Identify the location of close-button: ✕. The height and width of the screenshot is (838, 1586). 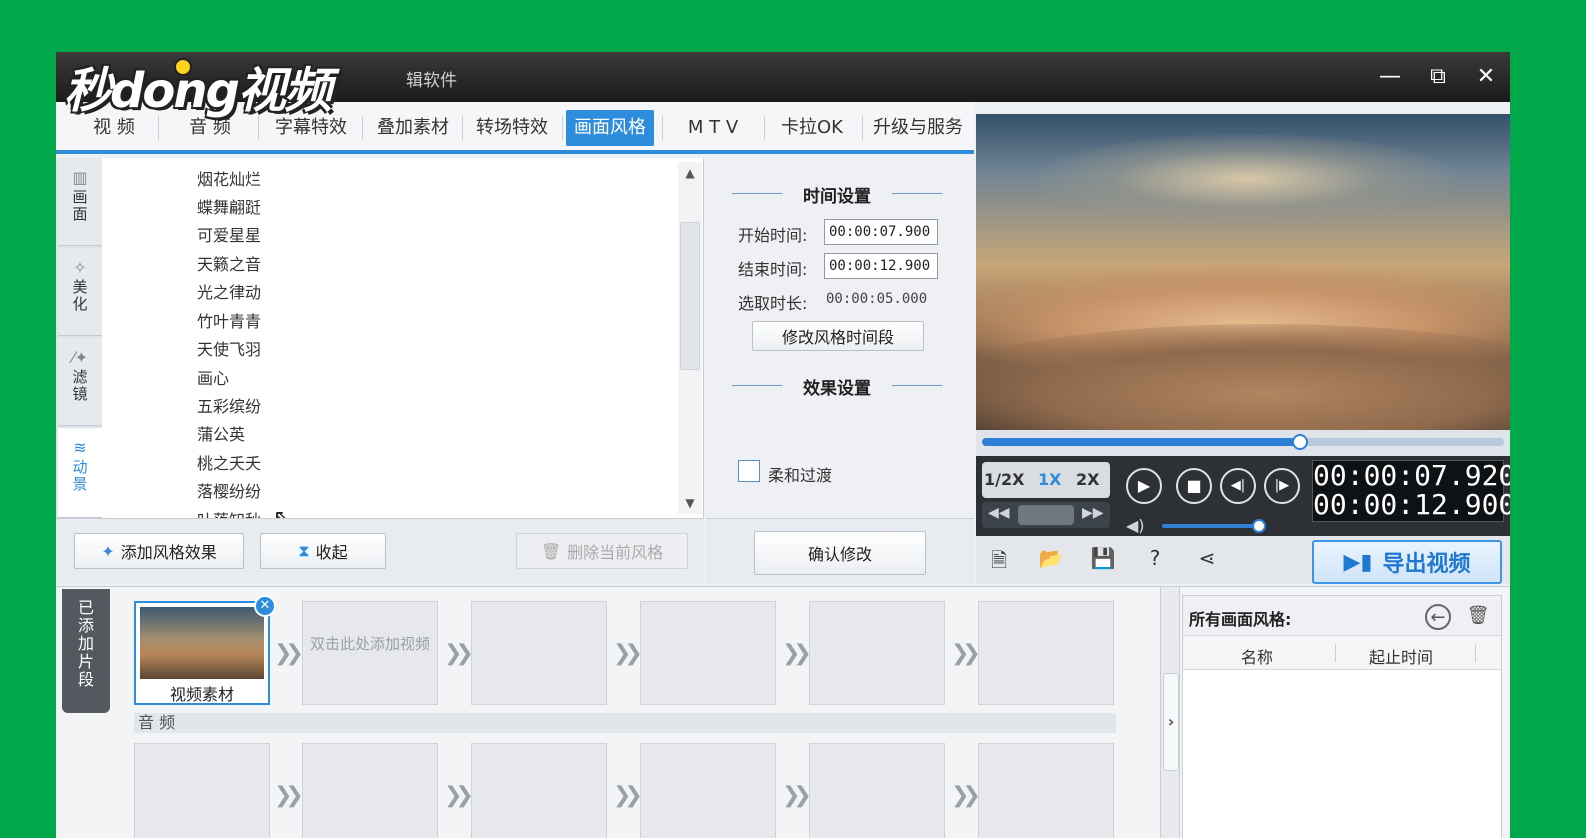
(1486, 77).